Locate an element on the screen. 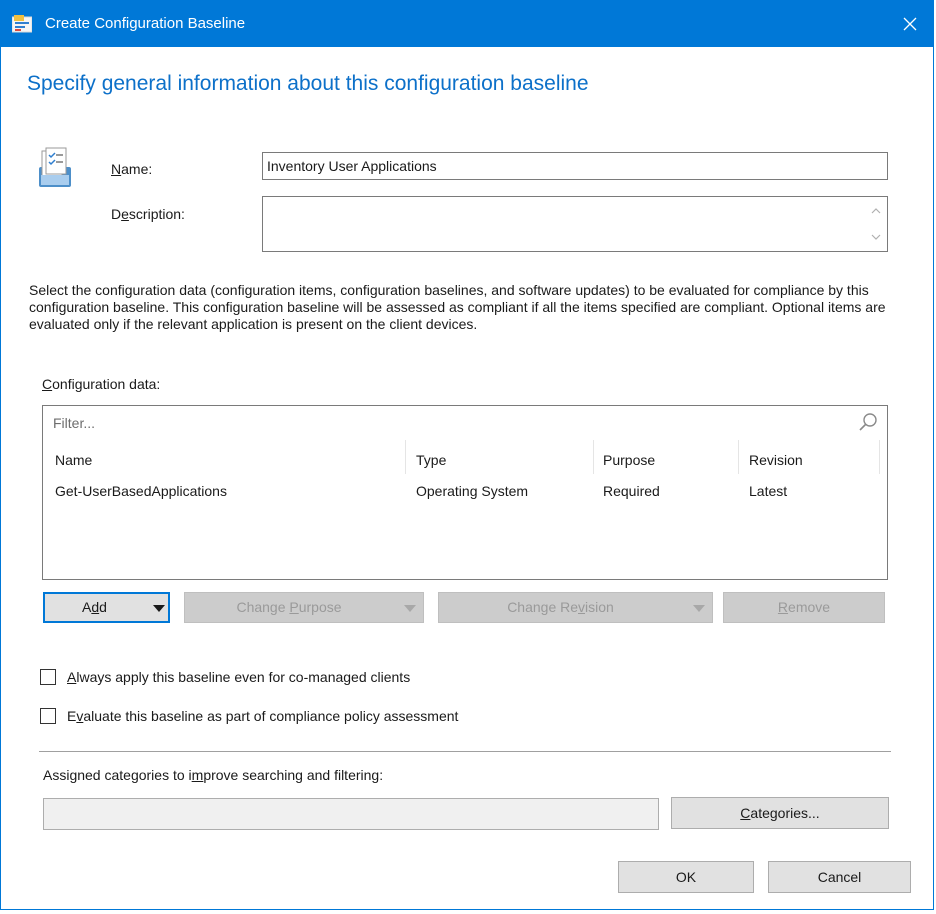 This screenshot has height=914, width=936. cancel-button: Cancel is located at coordinates (839, 877).